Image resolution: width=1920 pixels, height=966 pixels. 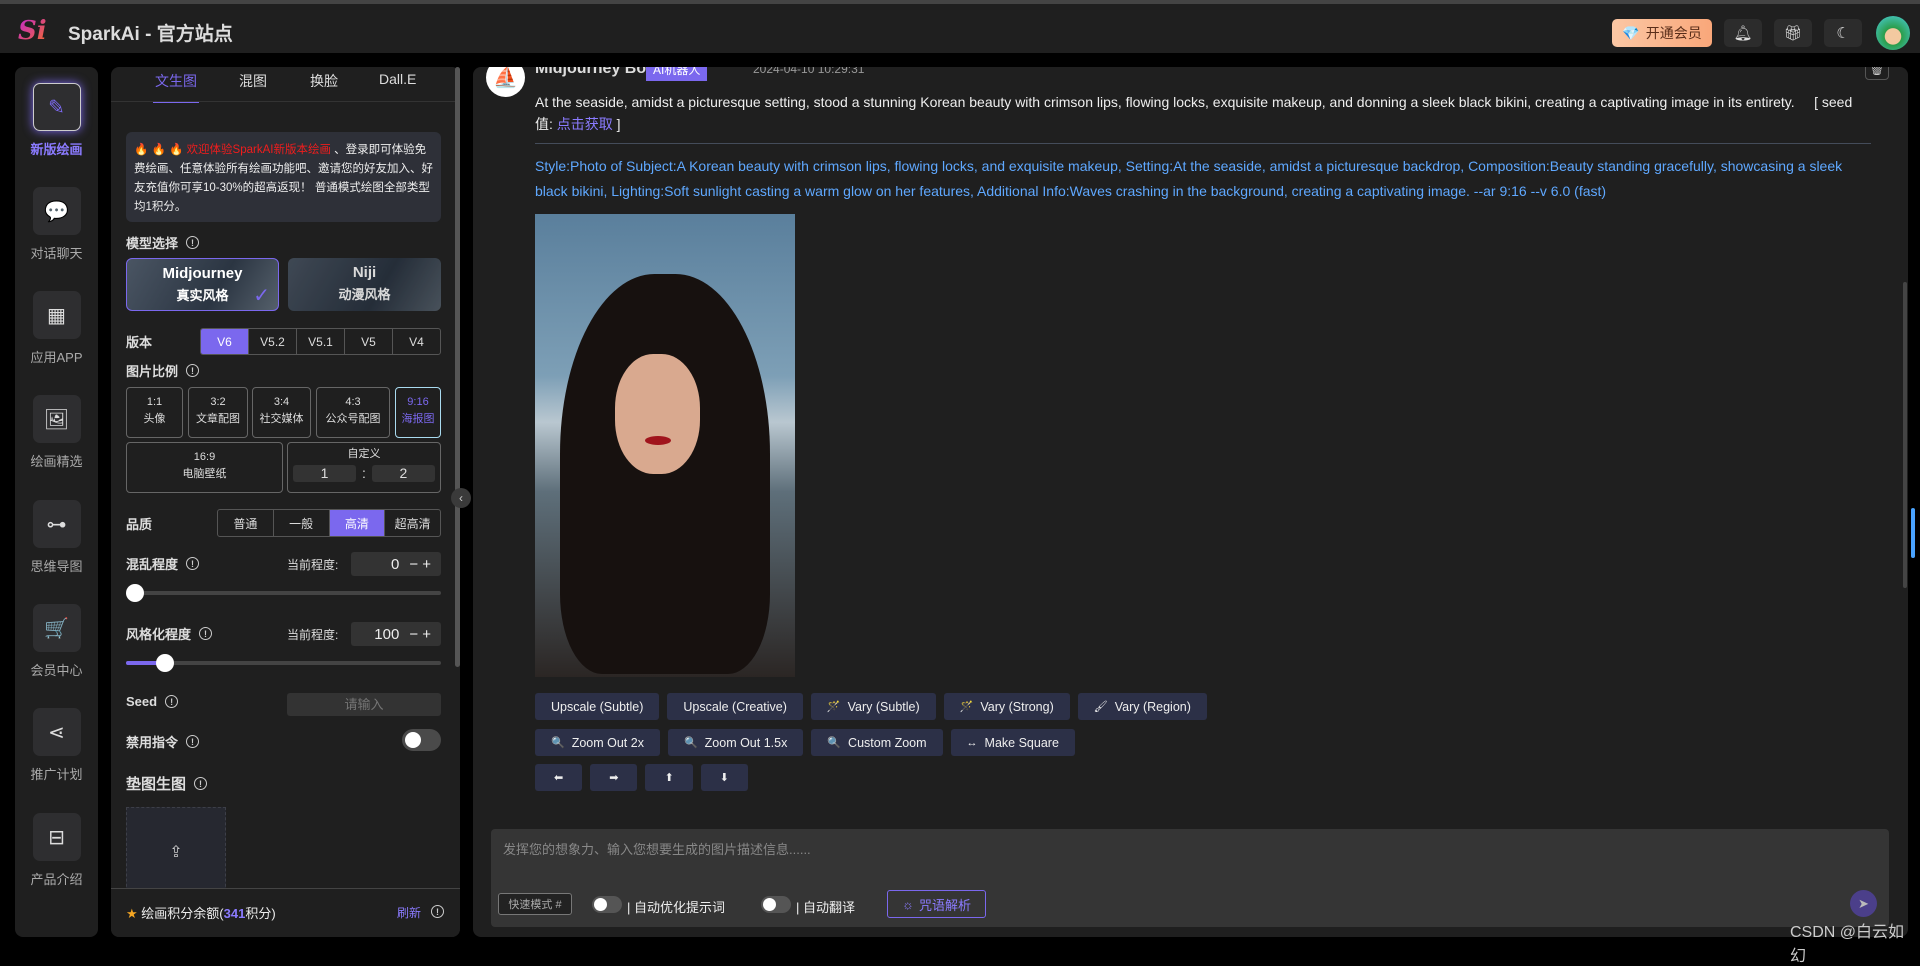 I want to click on version-selector: V6 V5.2 V5.1 V5 V4, so click(x=320, y=341).